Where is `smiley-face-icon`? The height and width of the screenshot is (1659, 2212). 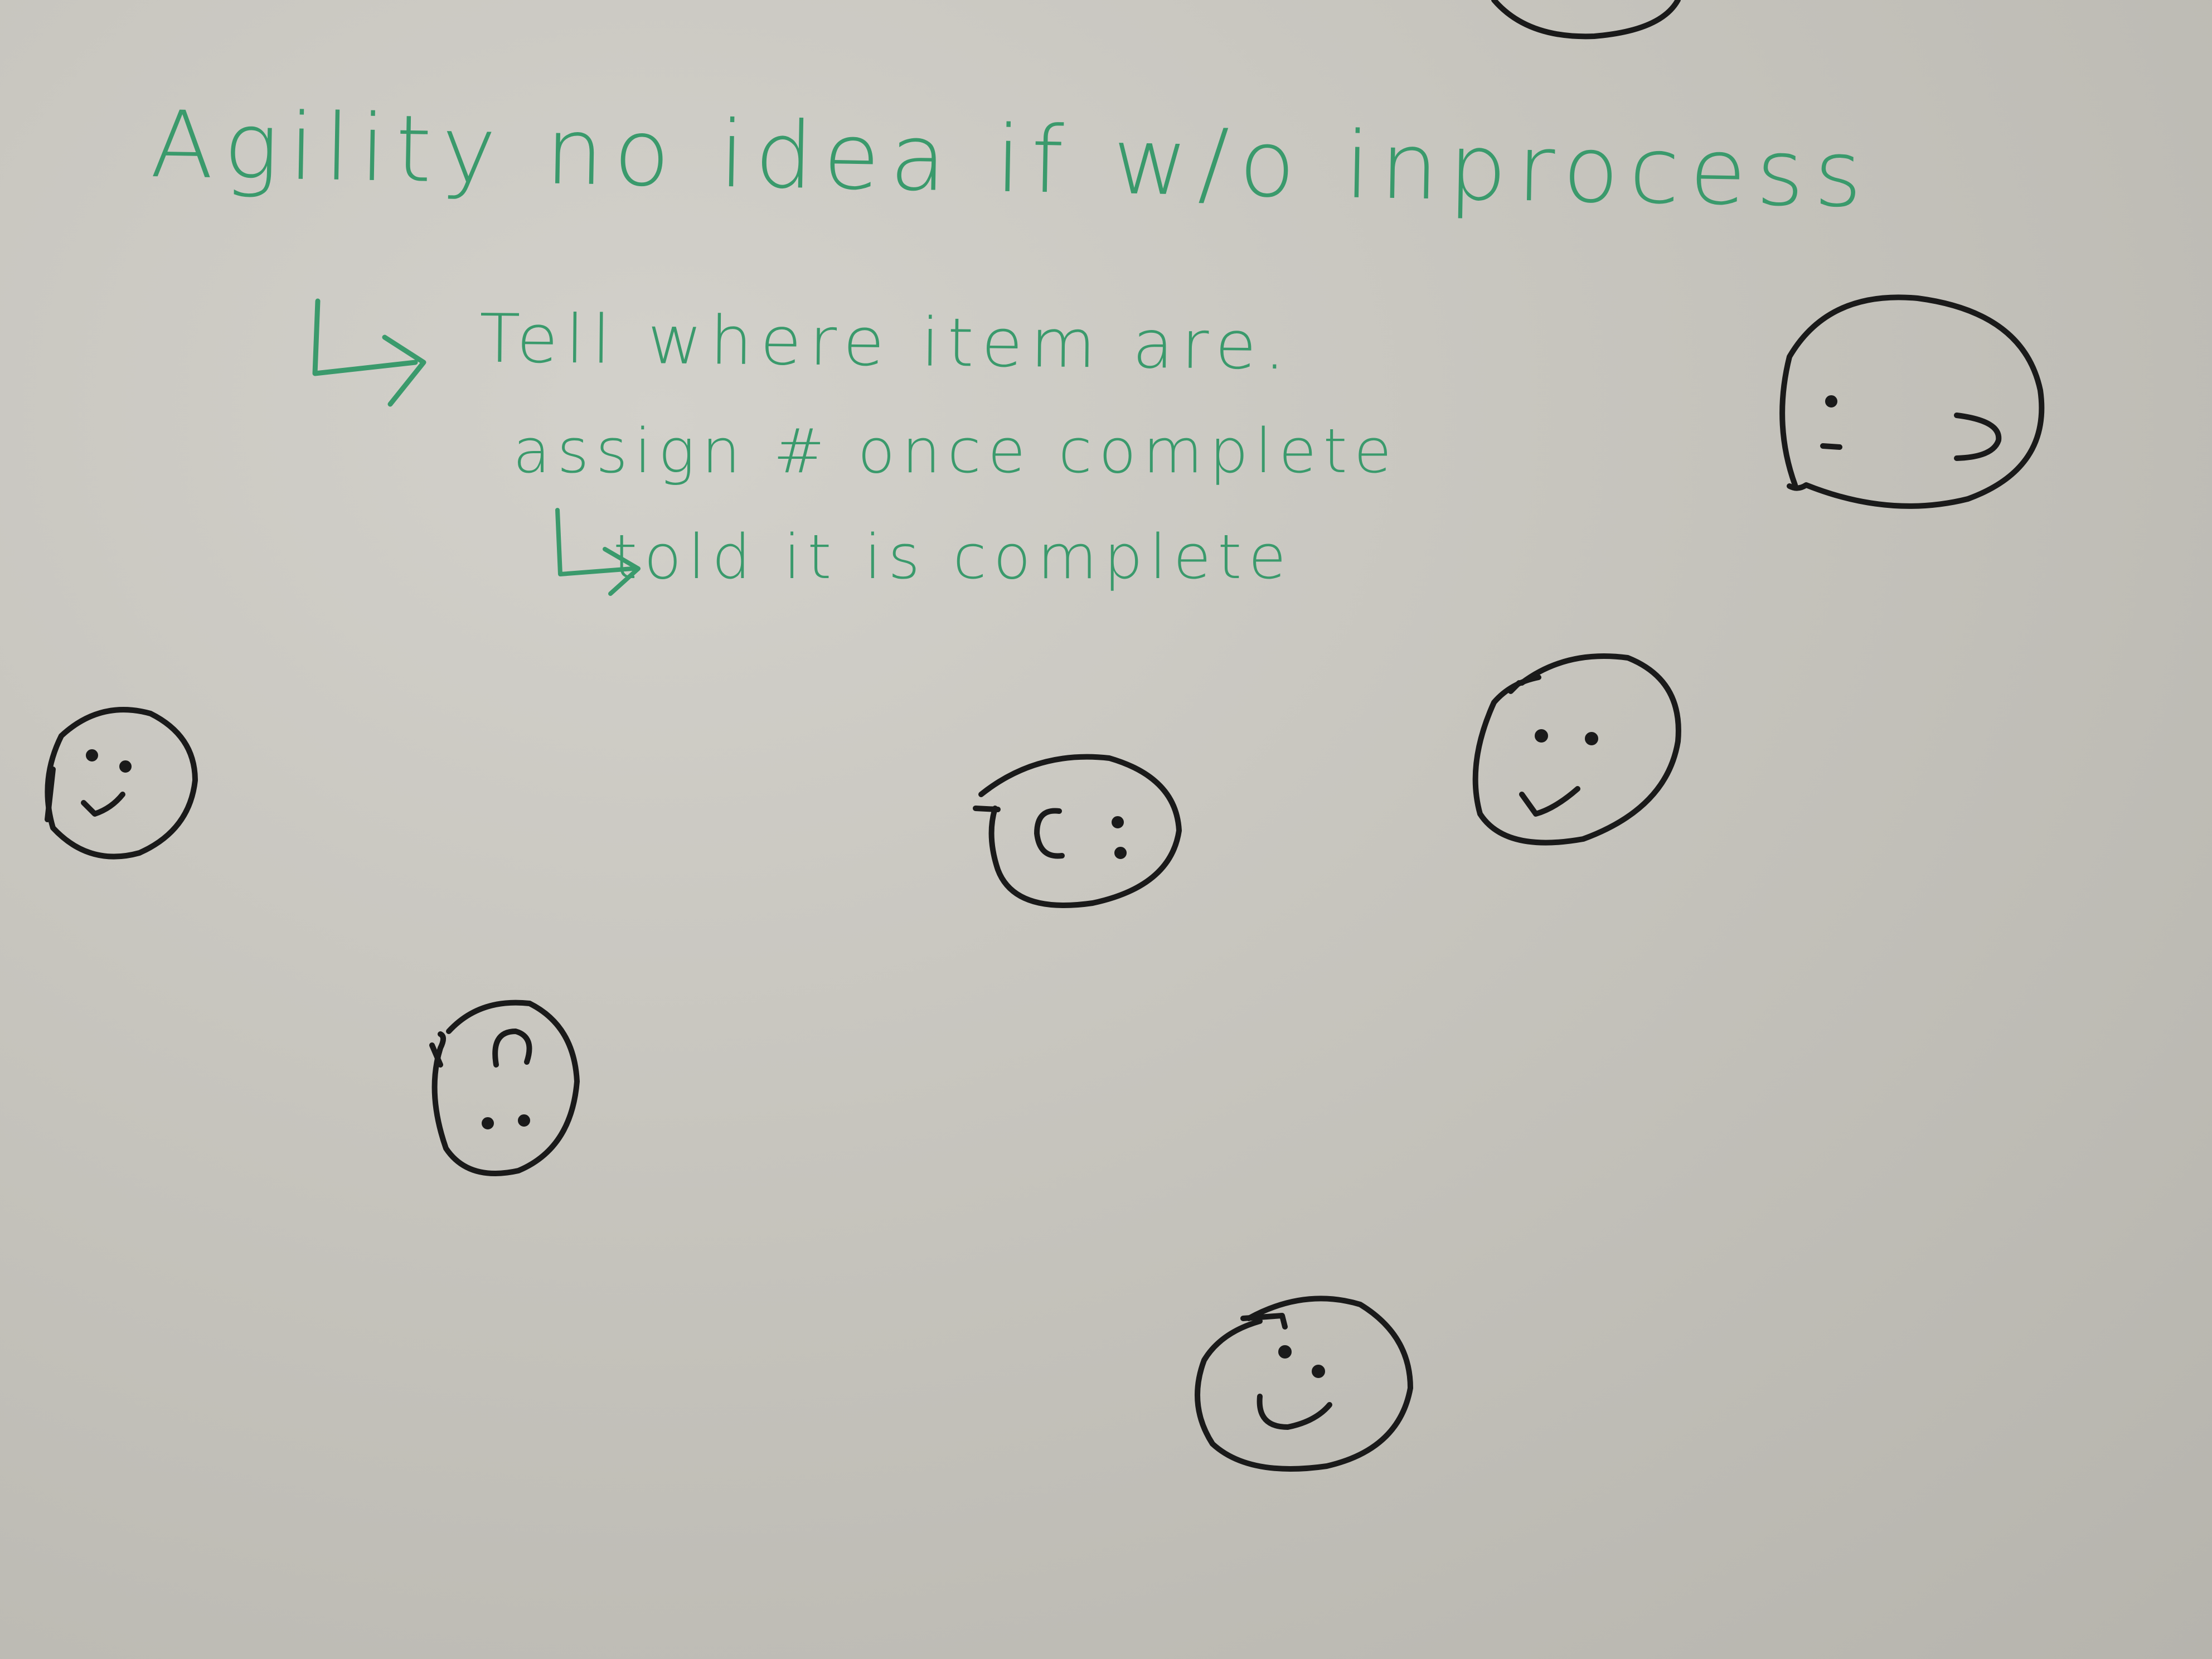 smiley-face-icon is located at coordinates (122, 784).